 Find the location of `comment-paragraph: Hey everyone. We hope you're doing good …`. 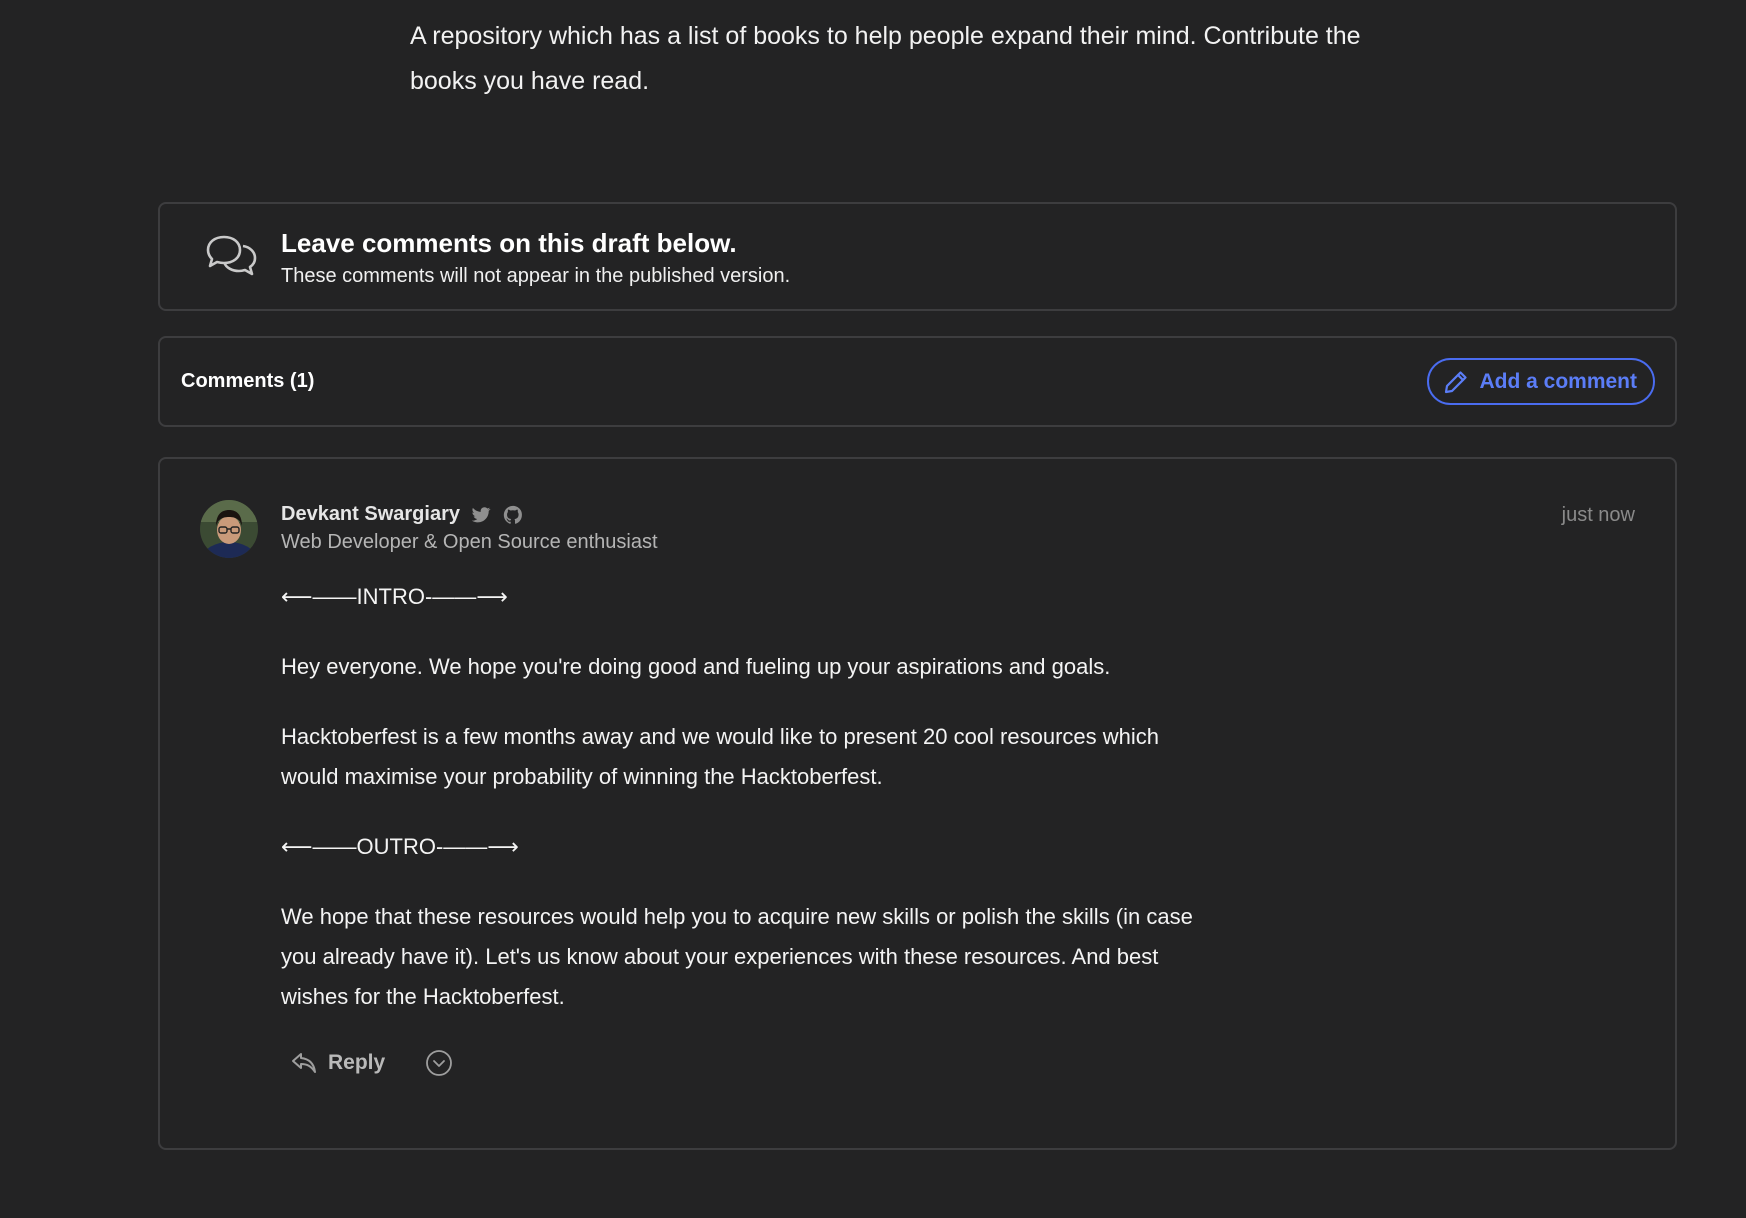

comment-paragraph: Hey everyone. We hope you're doing good … is located at coordinates (696, 666).